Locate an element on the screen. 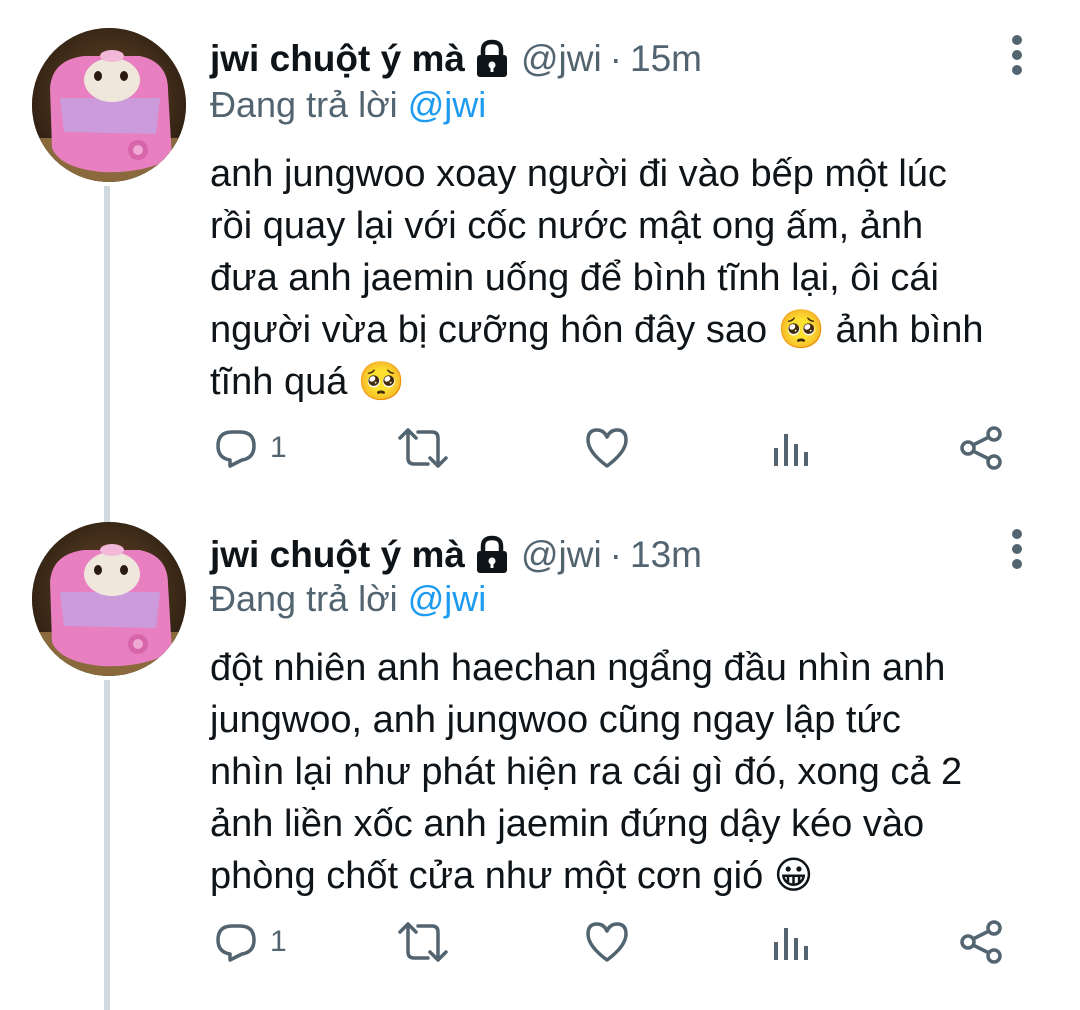 This screenshot has width=1080, height=1010. tweet-header: jwi chuột ý mà @jwi · 13m is located at coordinates (456, 555).